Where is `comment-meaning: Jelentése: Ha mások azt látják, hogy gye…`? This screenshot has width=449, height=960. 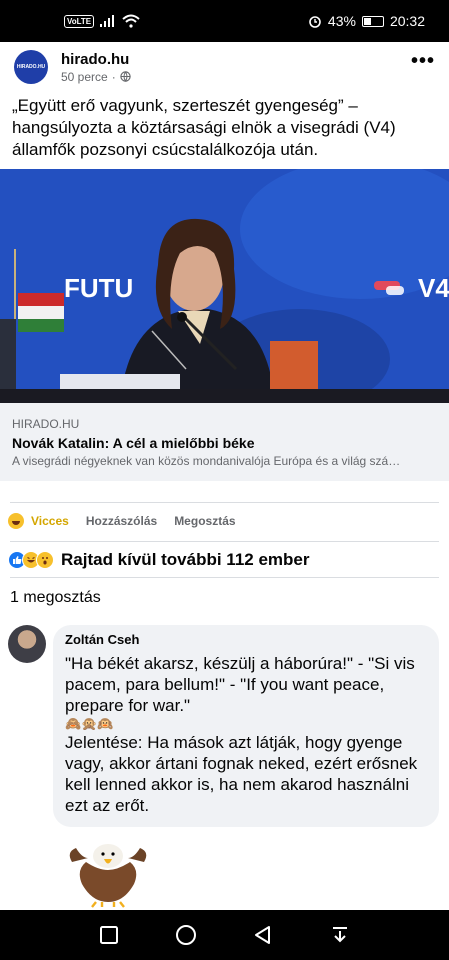 comment-meaning: Jelentése: Ha mások azt látják, hogy gye… is located at coordinates (241, 774).